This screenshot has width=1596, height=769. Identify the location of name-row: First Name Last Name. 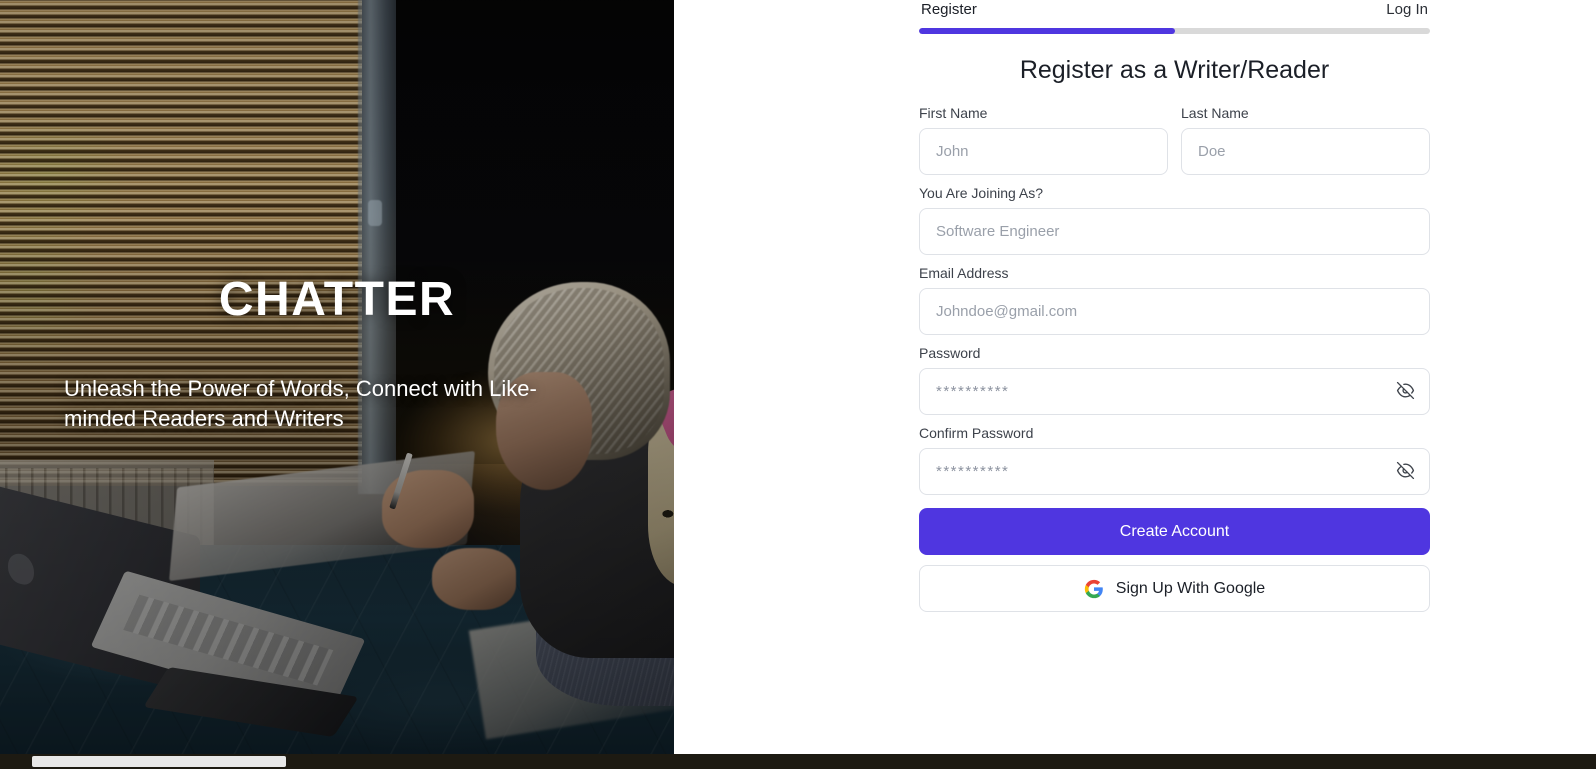
(1174, 144).